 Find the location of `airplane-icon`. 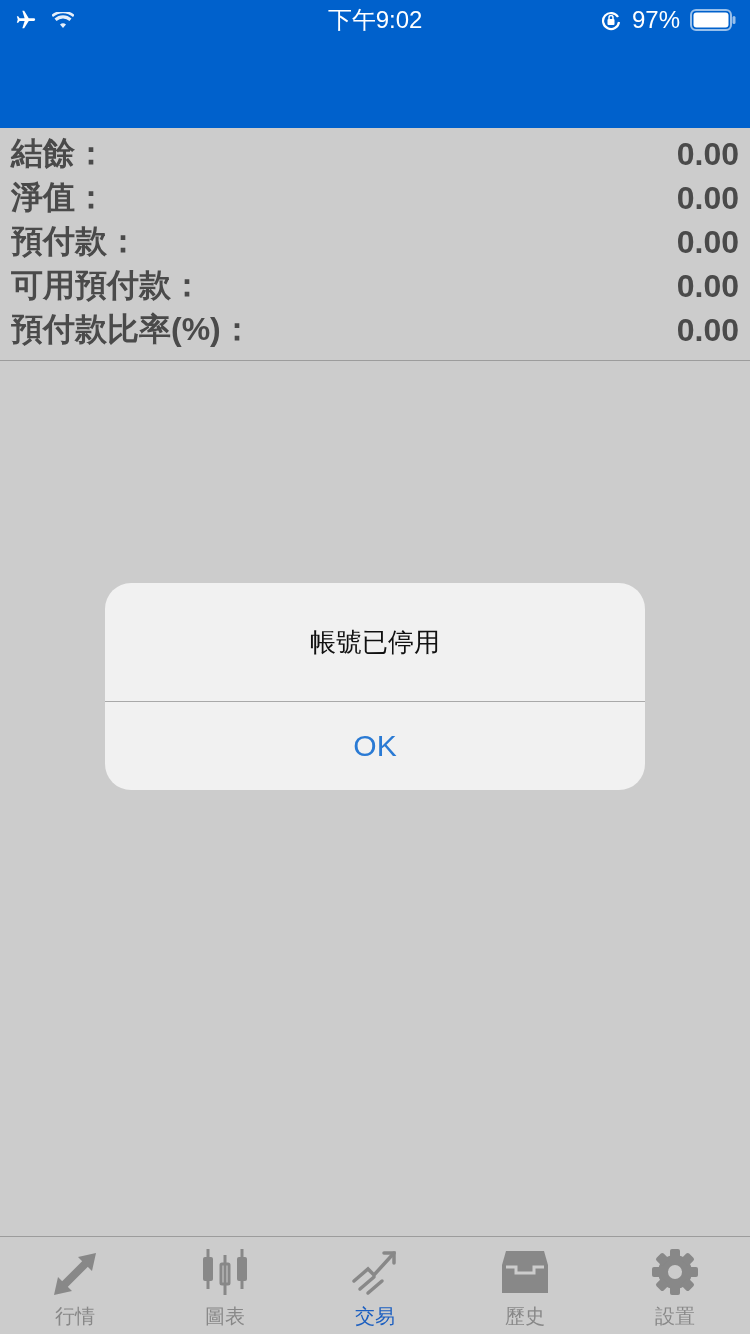

airplane-icon is located at coordinates (26, 20).